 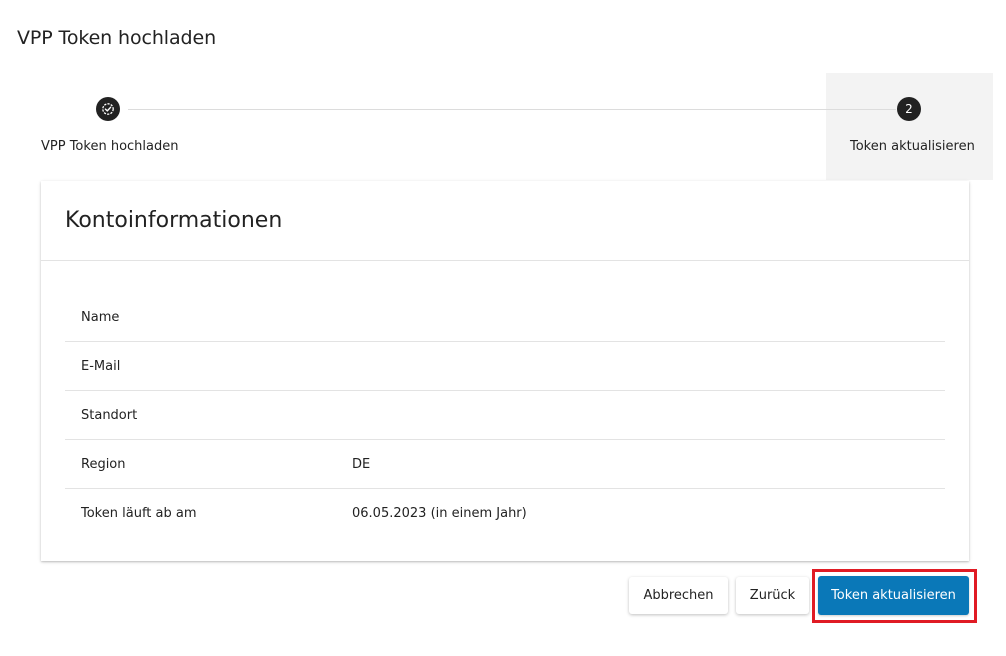 I want to click on step-1-completed-icon, so click(x=108, y=109).